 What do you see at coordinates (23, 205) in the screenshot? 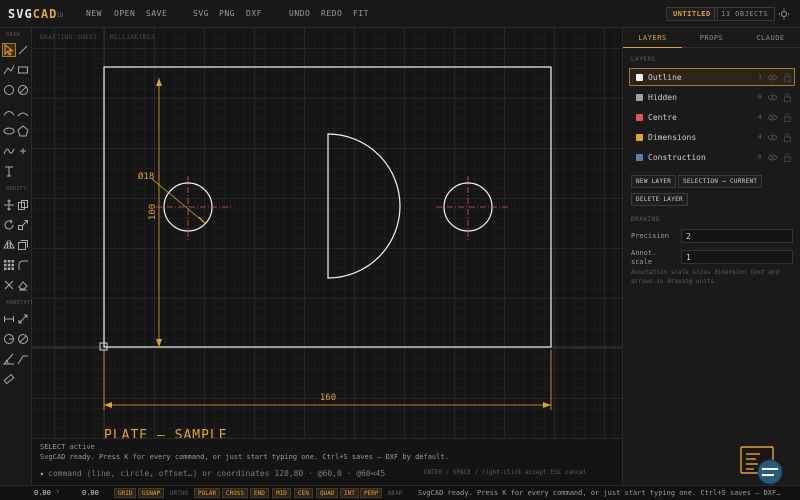
I see `copy-tool-button` at bounding box center [23, 205].